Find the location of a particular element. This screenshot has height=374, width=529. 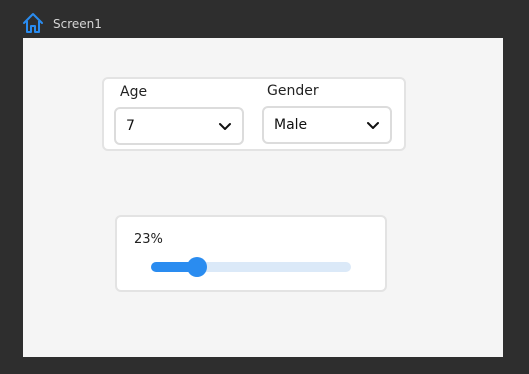

age-label: Age is located at coordinates (134, 92).